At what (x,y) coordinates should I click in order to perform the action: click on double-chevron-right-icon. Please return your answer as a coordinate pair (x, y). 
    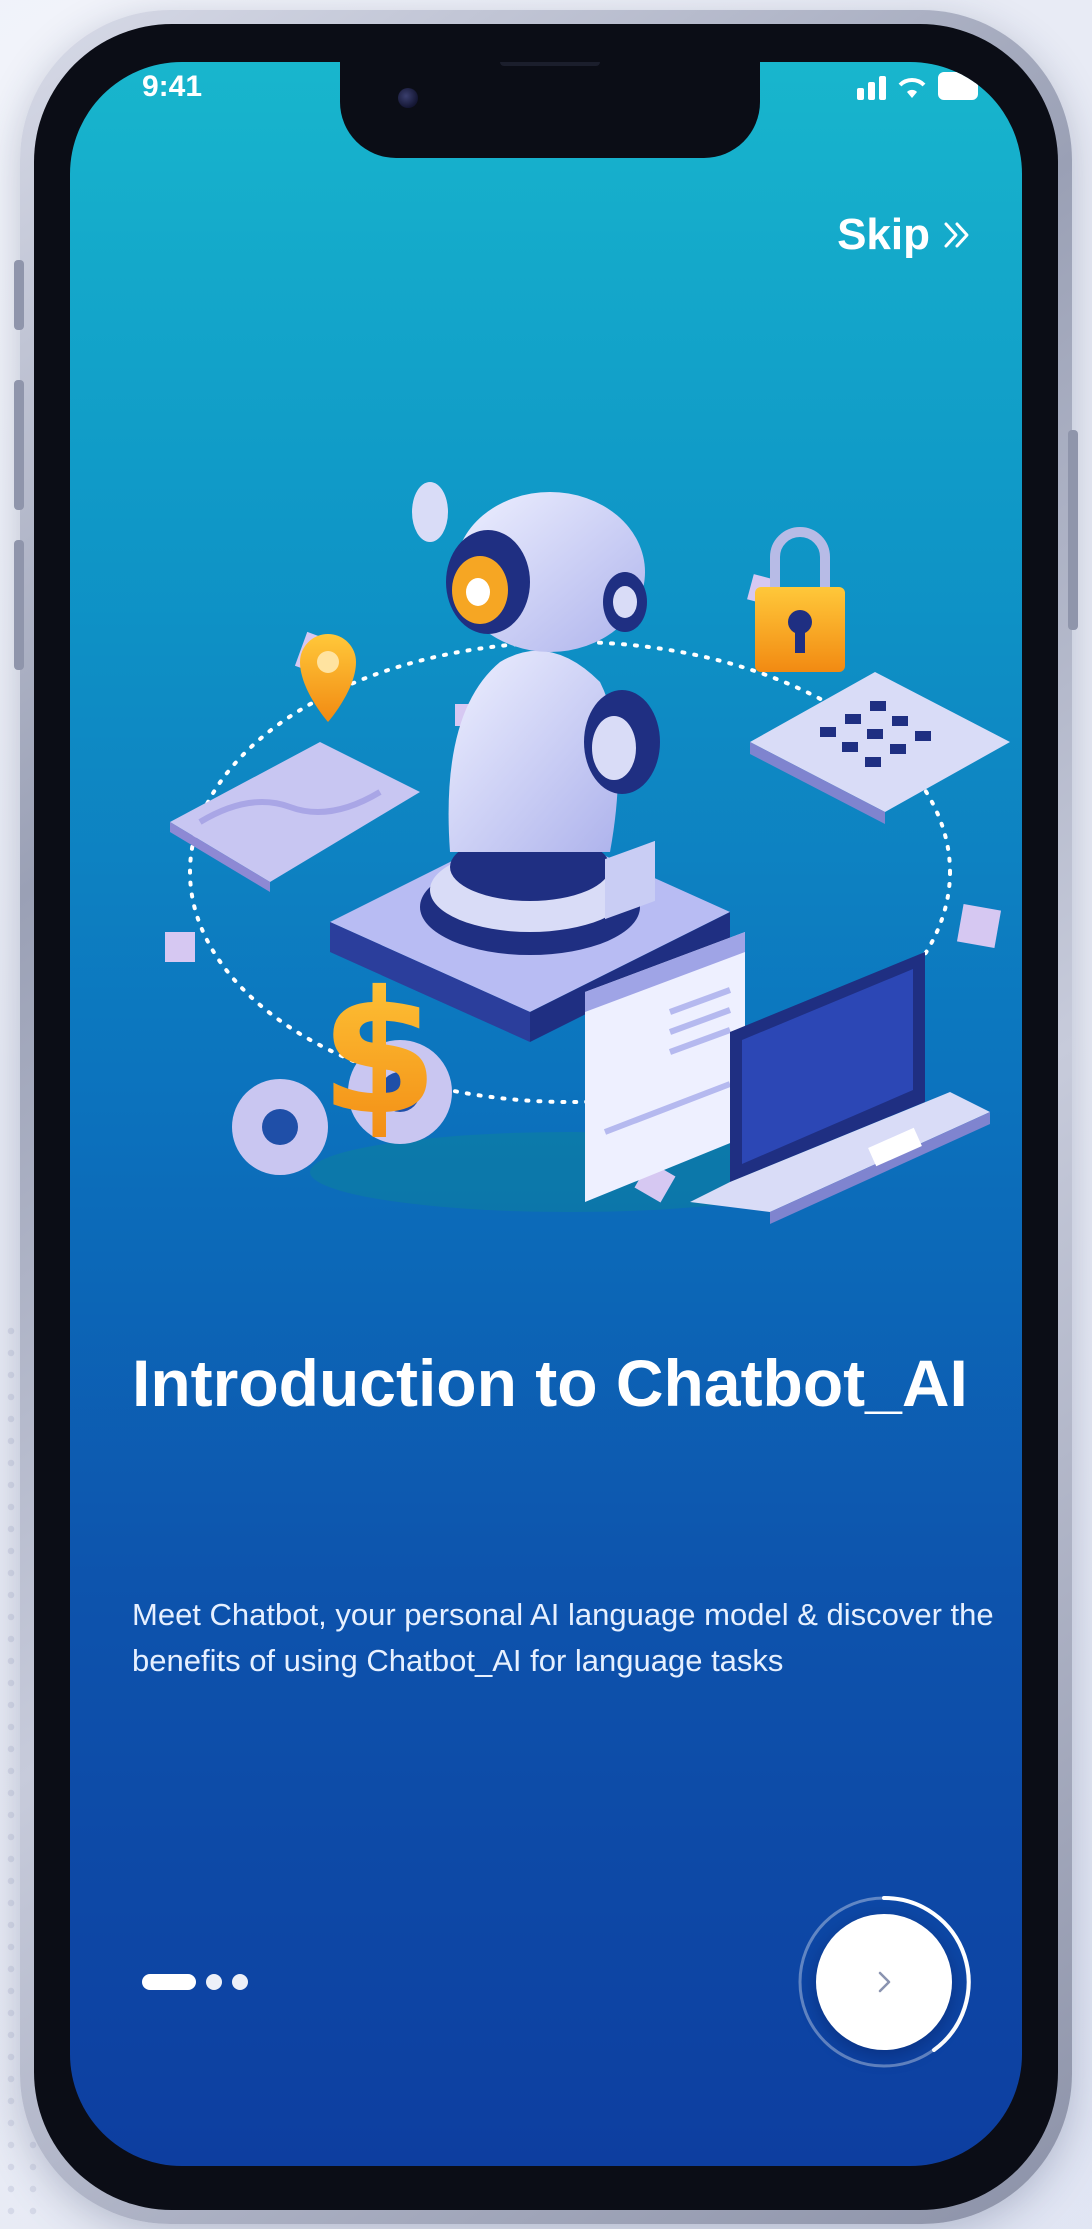
    Looking at the image, I should click on (956, 235).